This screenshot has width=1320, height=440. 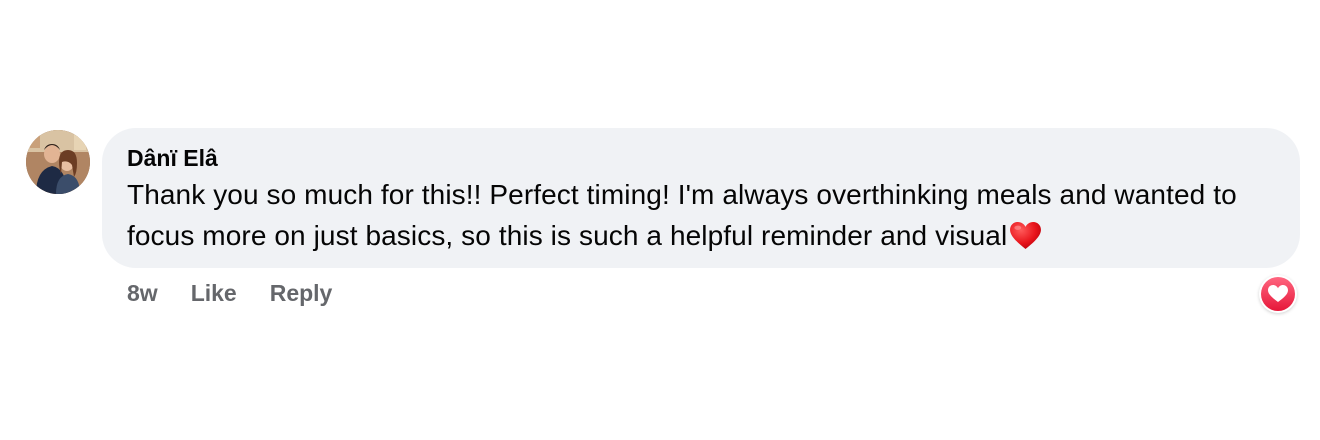 I want to click on comment-timestamp: 8w, so click(x=142, y=293).